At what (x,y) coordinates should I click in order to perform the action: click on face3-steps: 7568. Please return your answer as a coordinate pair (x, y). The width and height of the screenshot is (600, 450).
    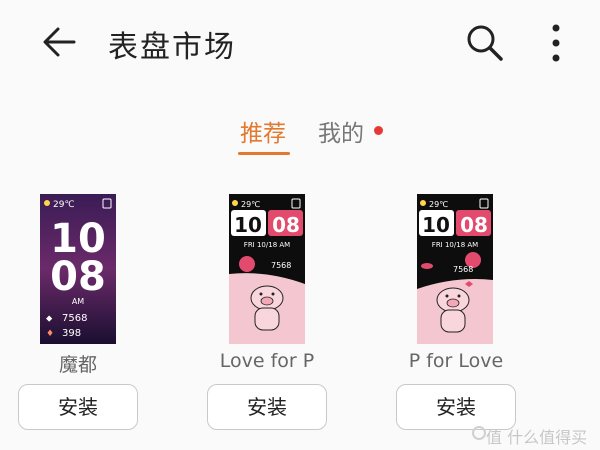
    Looking at the image, I should click on (463, 269).